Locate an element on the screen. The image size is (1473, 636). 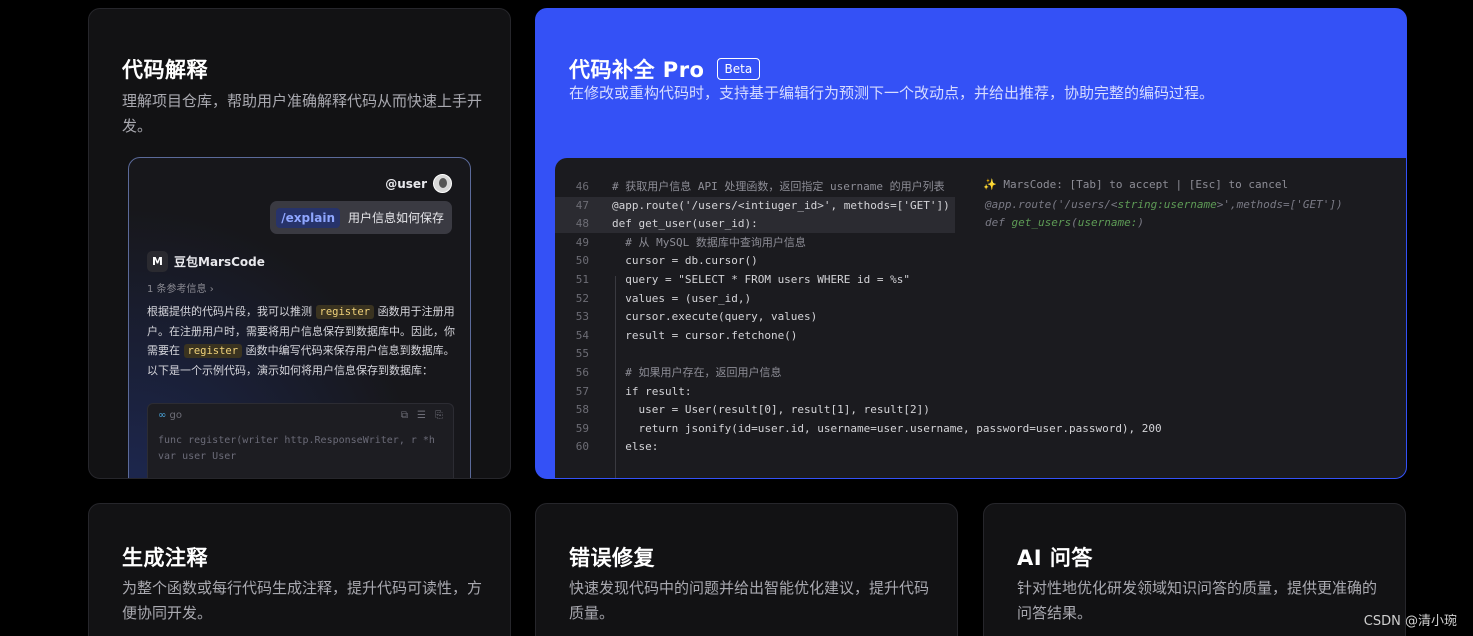
code-snippet-header: ∞ go ⧉ ☰ ⎘ is located at coordinates (300, 415).